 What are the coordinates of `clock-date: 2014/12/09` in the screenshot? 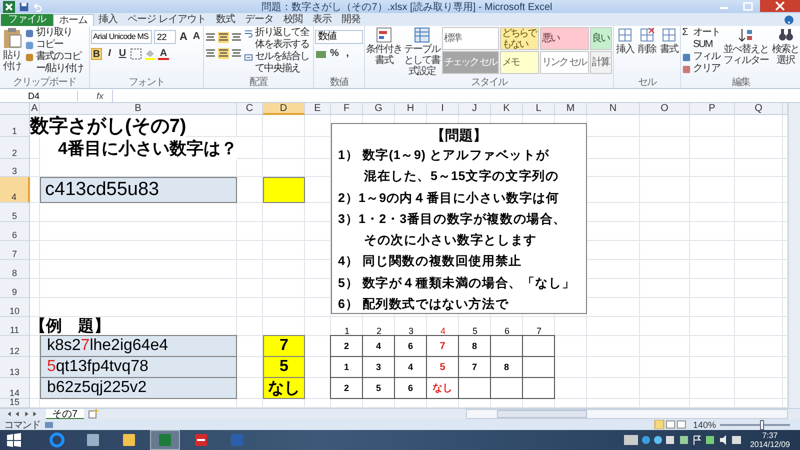 It's located at (770, 444).